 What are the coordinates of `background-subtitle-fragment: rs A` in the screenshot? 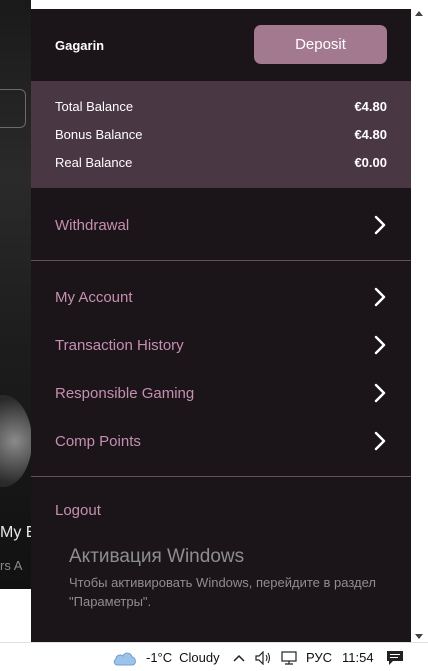 It's located at (11, 565).